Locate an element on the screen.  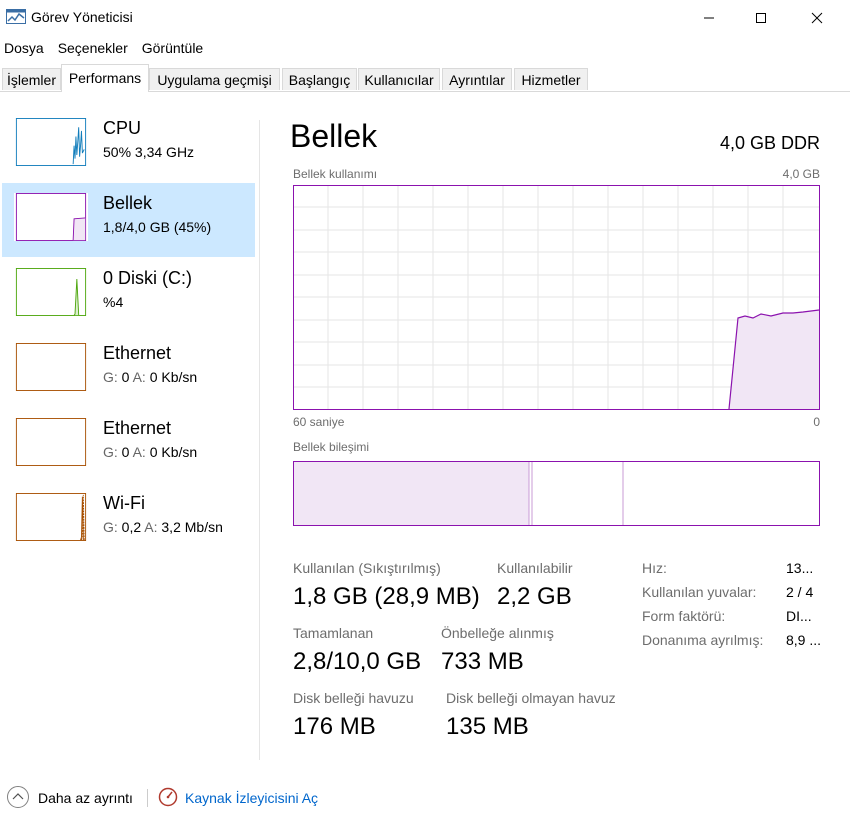
hardware-reserved-label: Donanıma ayrılmış: is located at coordinates (703, 640).